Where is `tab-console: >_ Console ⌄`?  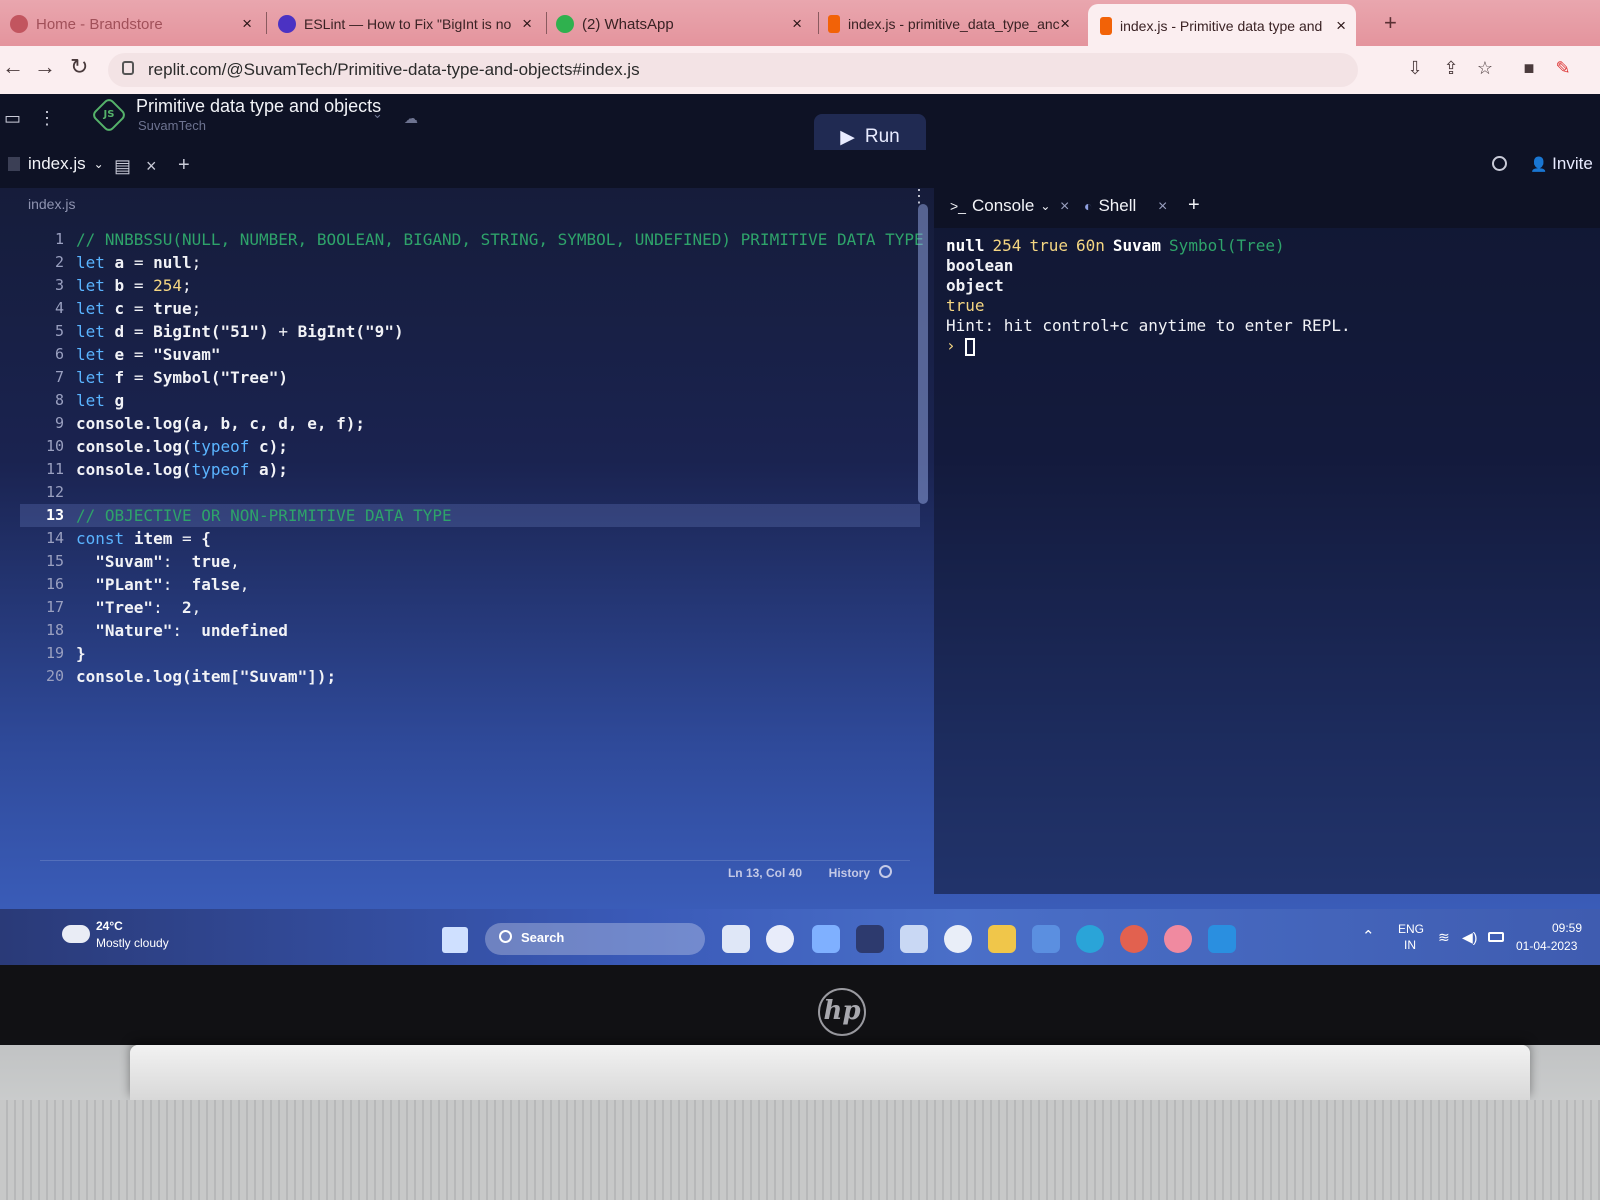 tab-console: >_ Console ⌄ is located at coordinates (1000, 206).